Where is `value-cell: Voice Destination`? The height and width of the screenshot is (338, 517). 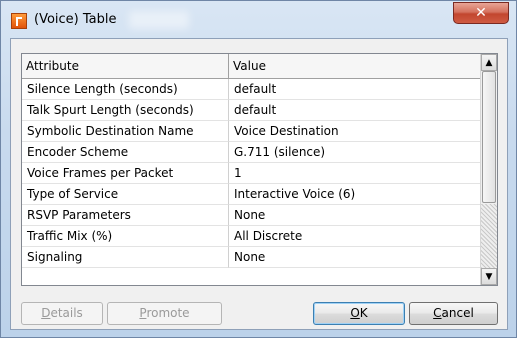 value-cell: Voice Destination is located at coordinates (355, 131).